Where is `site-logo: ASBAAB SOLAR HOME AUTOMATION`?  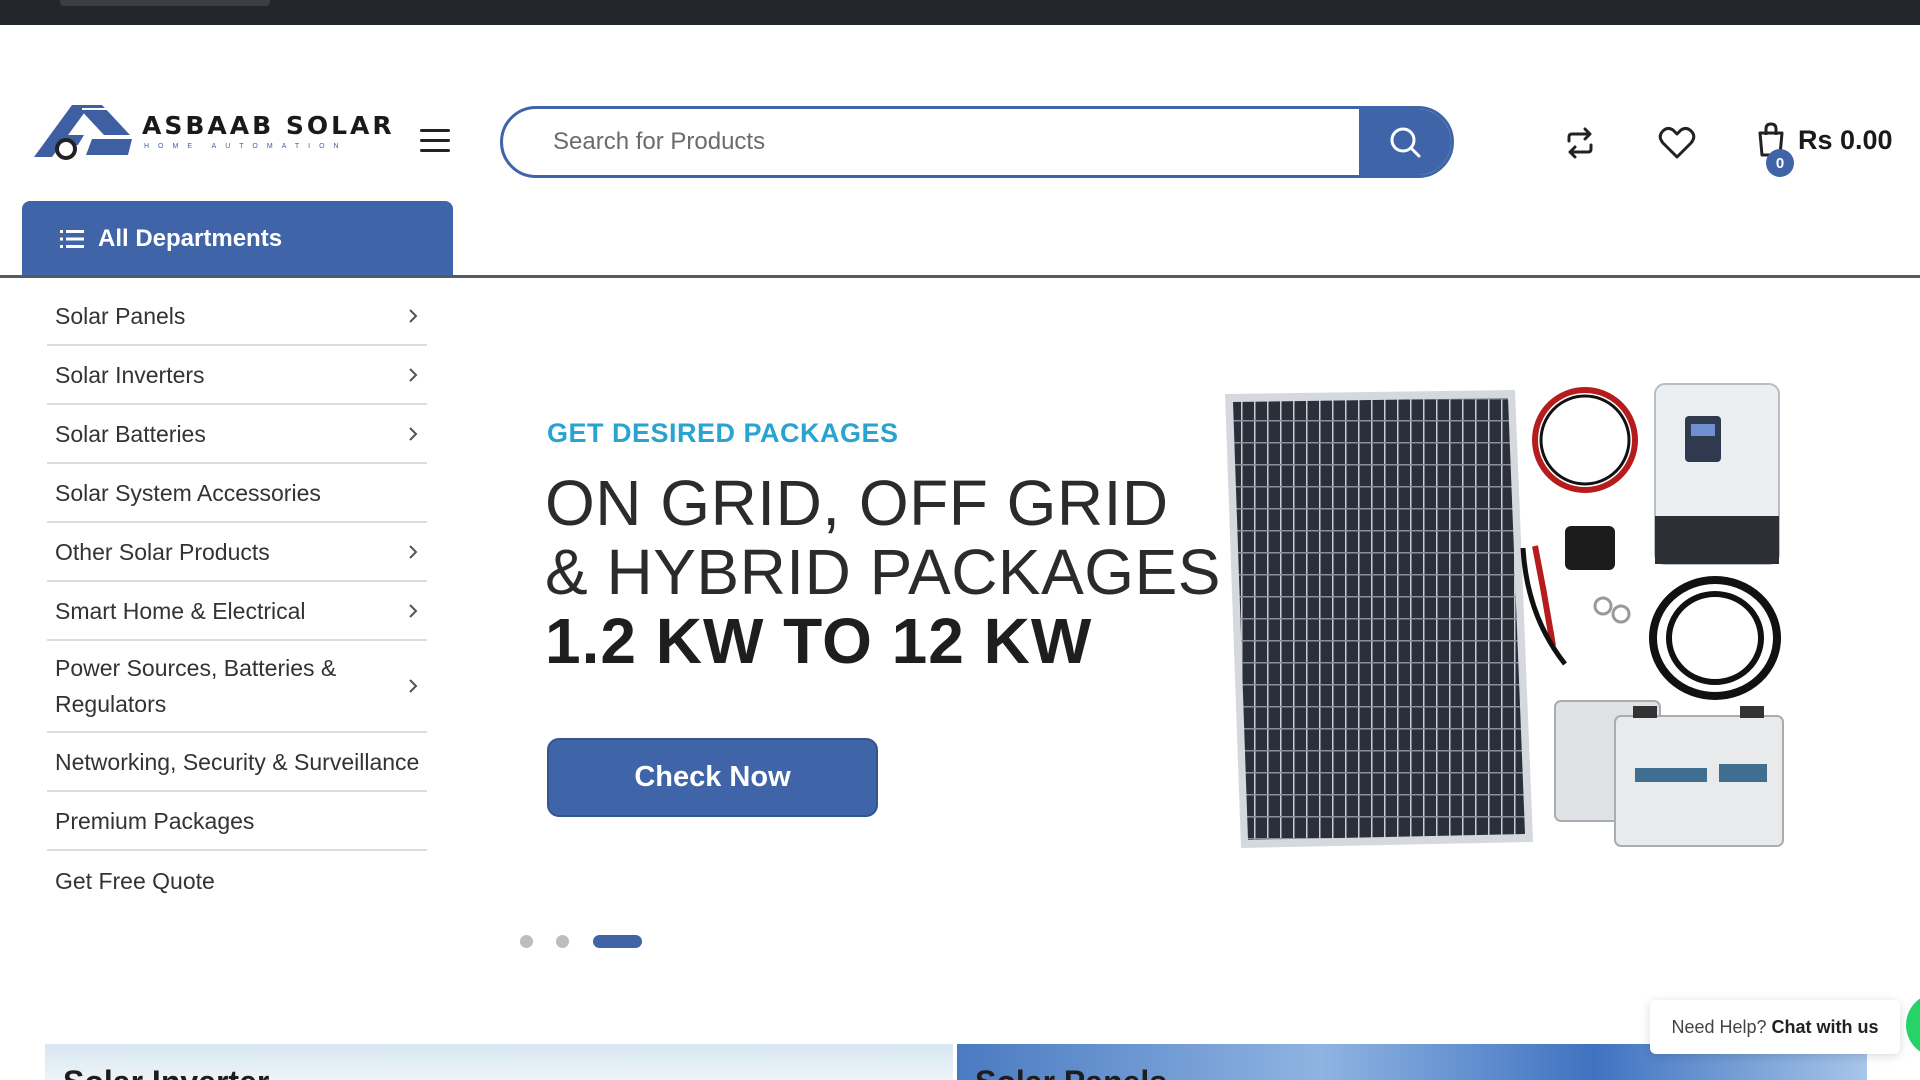 site-logo: ASBAAB SOLAR HOME AUTOMATION is located at coordinates (212, 131).